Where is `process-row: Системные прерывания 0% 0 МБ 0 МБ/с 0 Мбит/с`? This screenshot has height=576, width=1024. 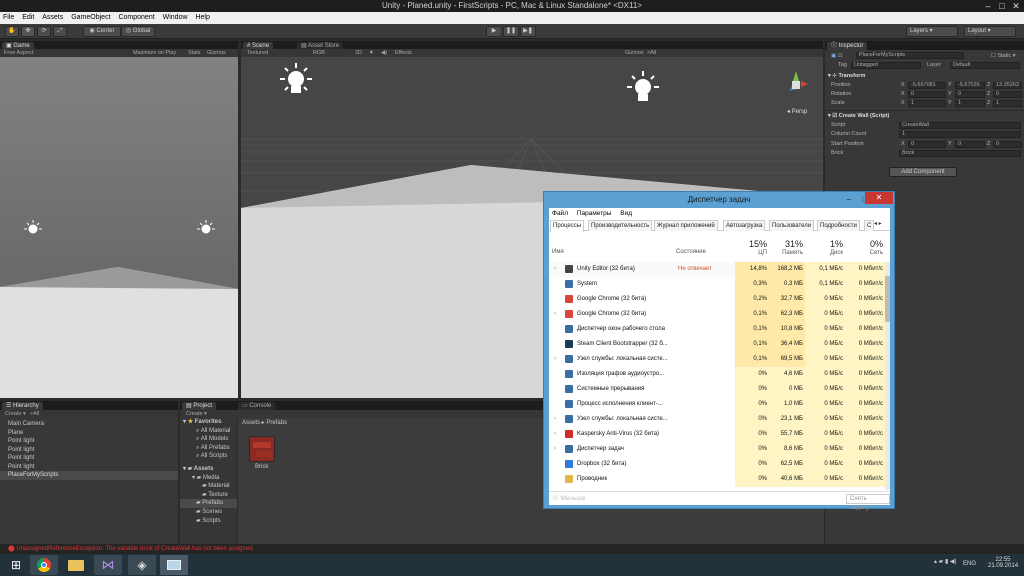 process-row: Системные прерывания 0% 0 МБ 0 МБ/с 0 Мбит/с is located at coordinates (717, 389).